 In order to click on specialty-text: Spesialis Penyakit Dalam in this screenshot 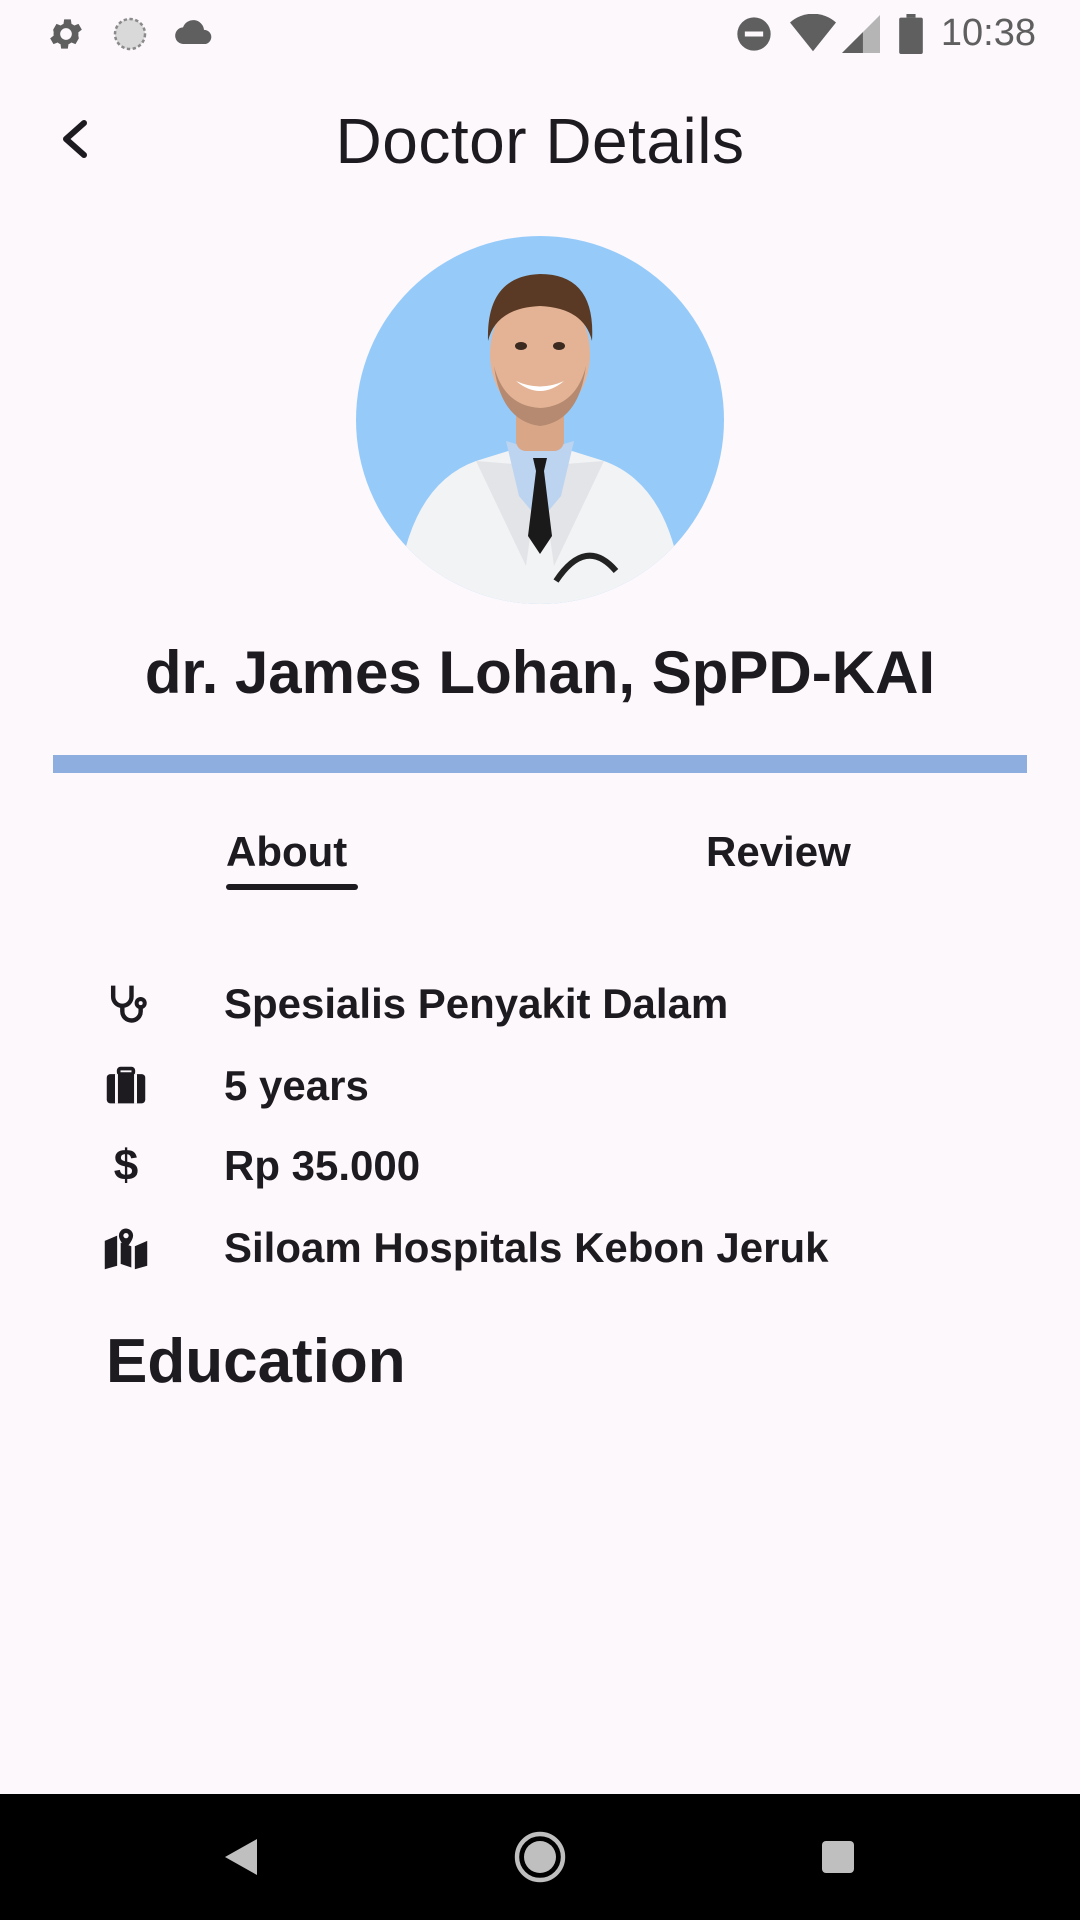, I will do `click(476, 1003)`.